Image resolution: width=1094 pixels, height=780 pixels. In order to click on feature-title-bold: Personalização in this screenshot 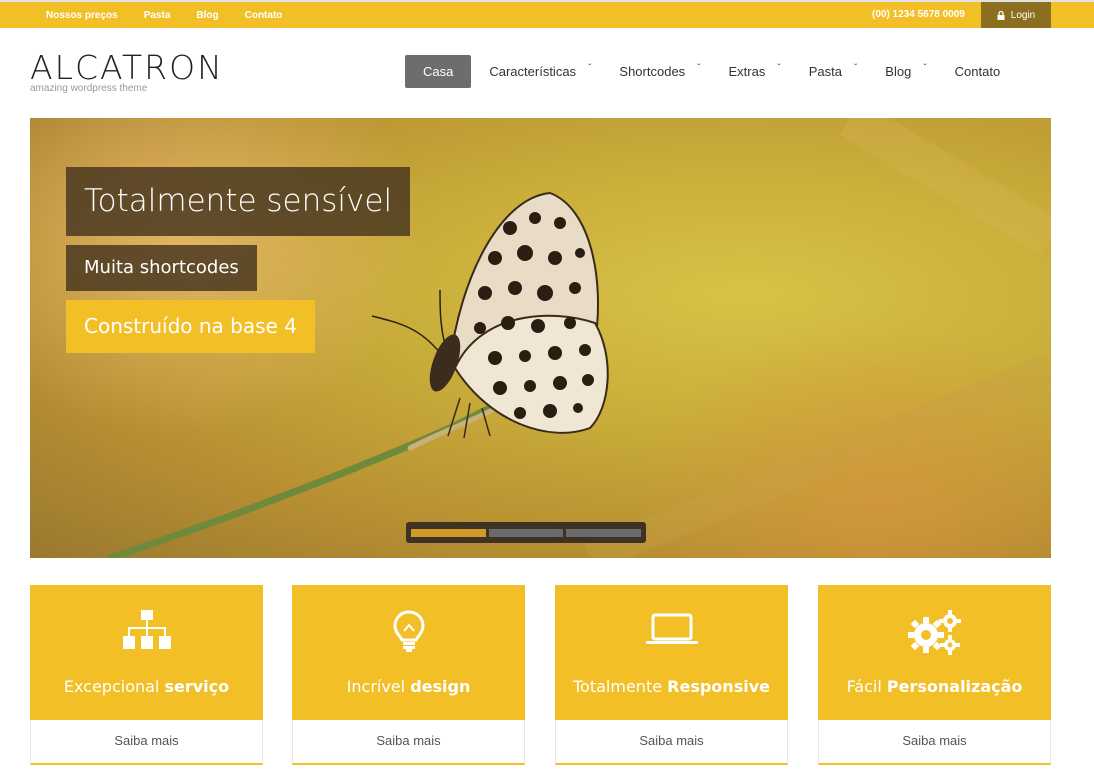, I will do `click(954, 686)`.